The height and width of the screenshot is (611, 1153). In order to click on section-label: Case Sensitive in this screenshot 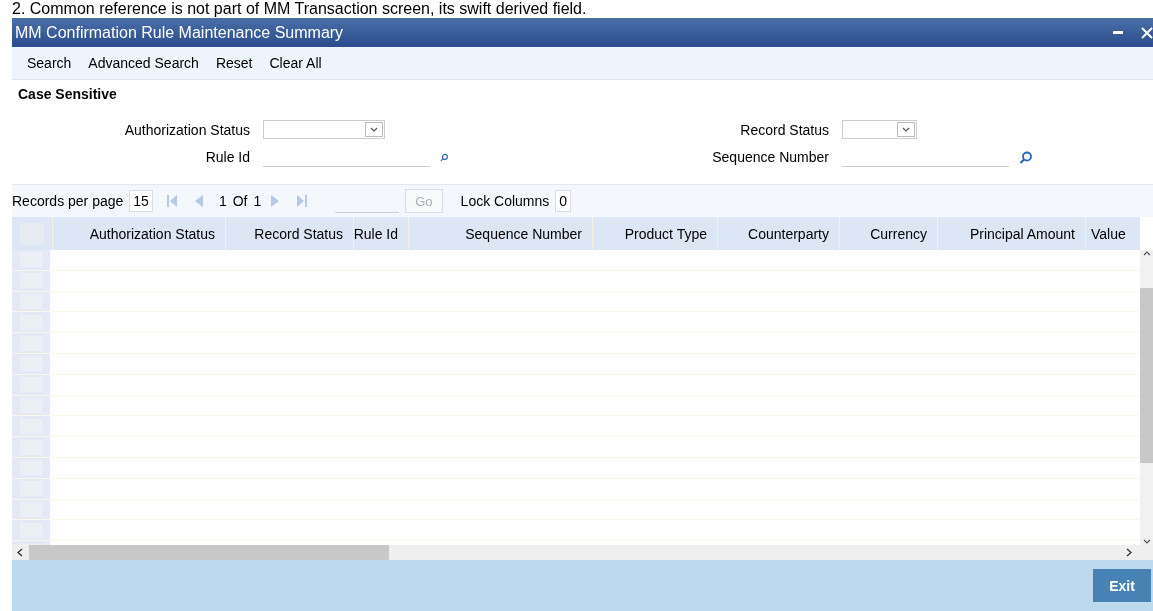, I will do `click(67, 94)`.